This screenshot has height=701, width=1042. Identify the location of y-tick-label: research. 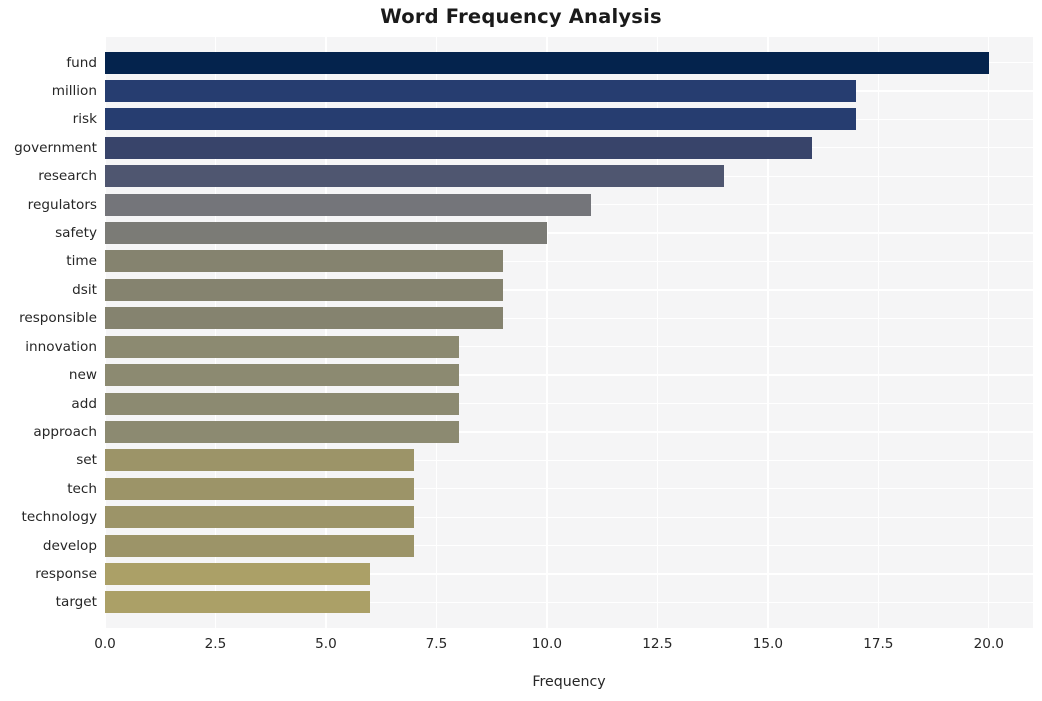
(67, 176).